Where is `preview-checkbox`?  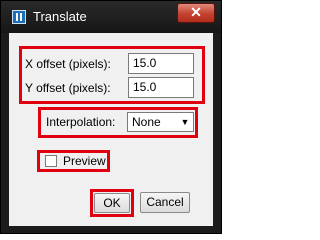
preview-checkbox is located at coordinates (51, 161).